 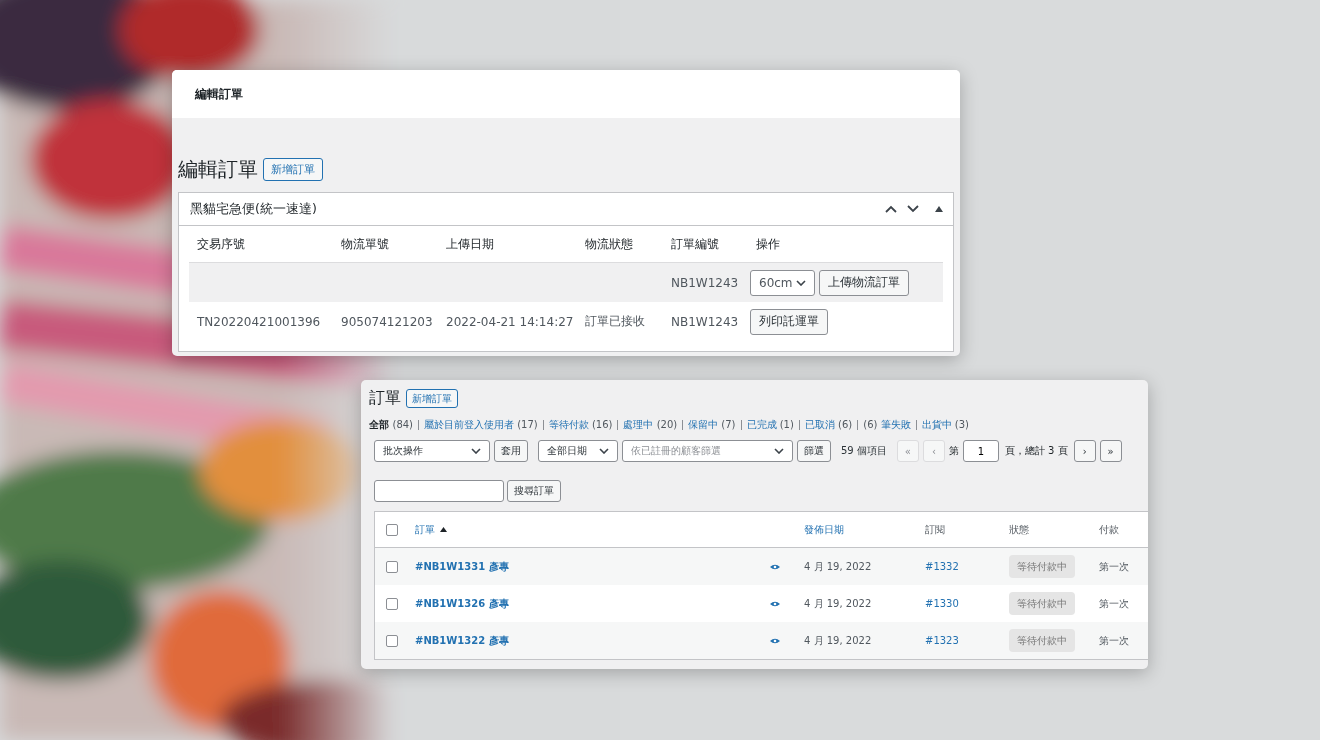 I want to click on page-label: 第, so click(x=953, y=451).